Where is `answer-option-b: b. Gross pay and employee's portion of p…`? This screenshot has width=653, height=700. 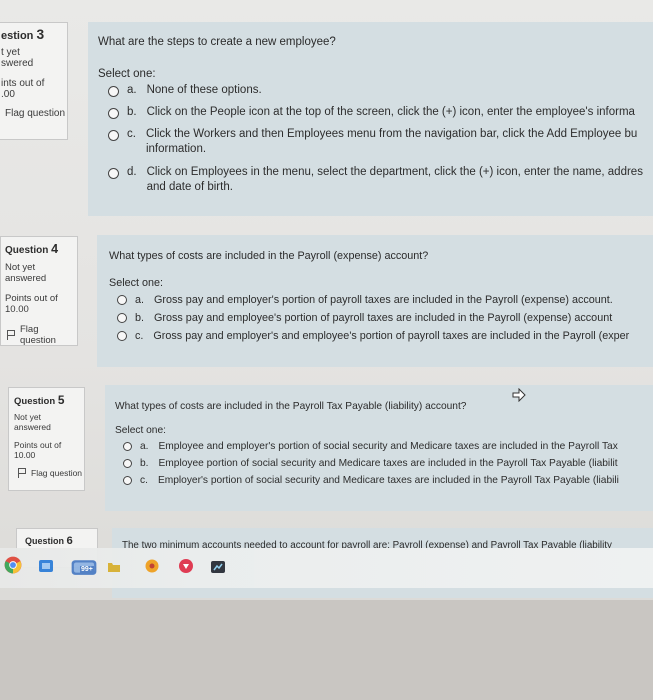 answer-option-b: b. Gross pay and employee's portion of p… is located at coordinates (385, 321).